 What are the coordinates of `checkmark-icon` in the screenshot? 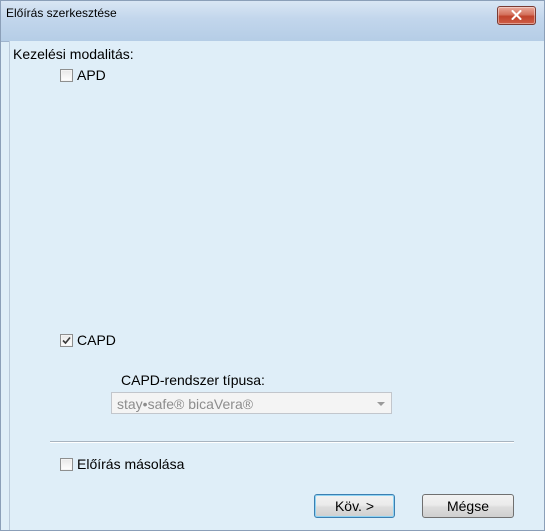 It's located at (66, 340).